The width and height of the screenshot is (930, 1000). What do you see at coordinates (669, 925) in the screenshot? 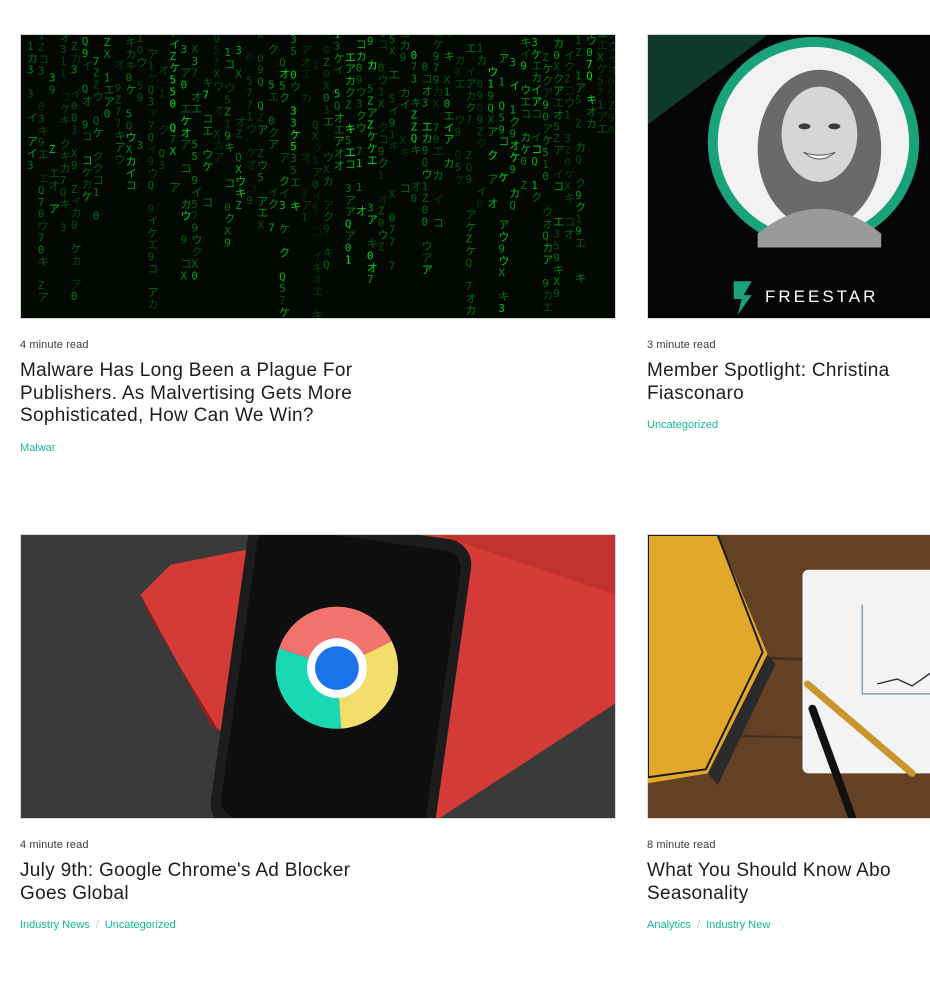
I see `tag-link: Analytics` at bounding box center [669, 925].